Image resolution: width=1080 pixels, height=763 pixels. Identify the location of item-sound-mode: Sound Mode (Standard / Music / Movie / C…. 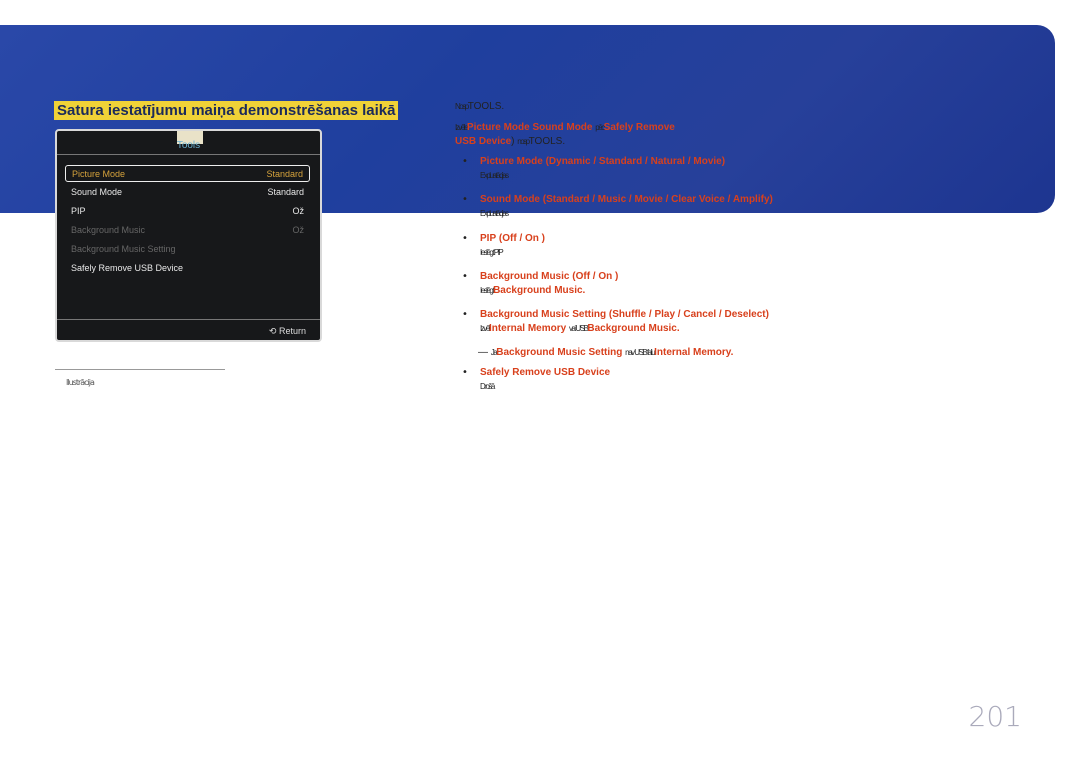
(626, 206).